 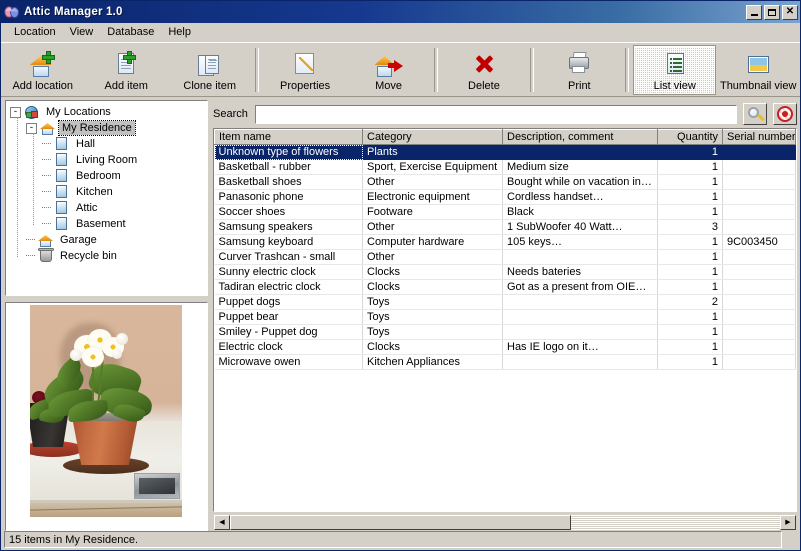 I want to click on tree-node-my-residence: - My Residence, so click(x=108, y=128).